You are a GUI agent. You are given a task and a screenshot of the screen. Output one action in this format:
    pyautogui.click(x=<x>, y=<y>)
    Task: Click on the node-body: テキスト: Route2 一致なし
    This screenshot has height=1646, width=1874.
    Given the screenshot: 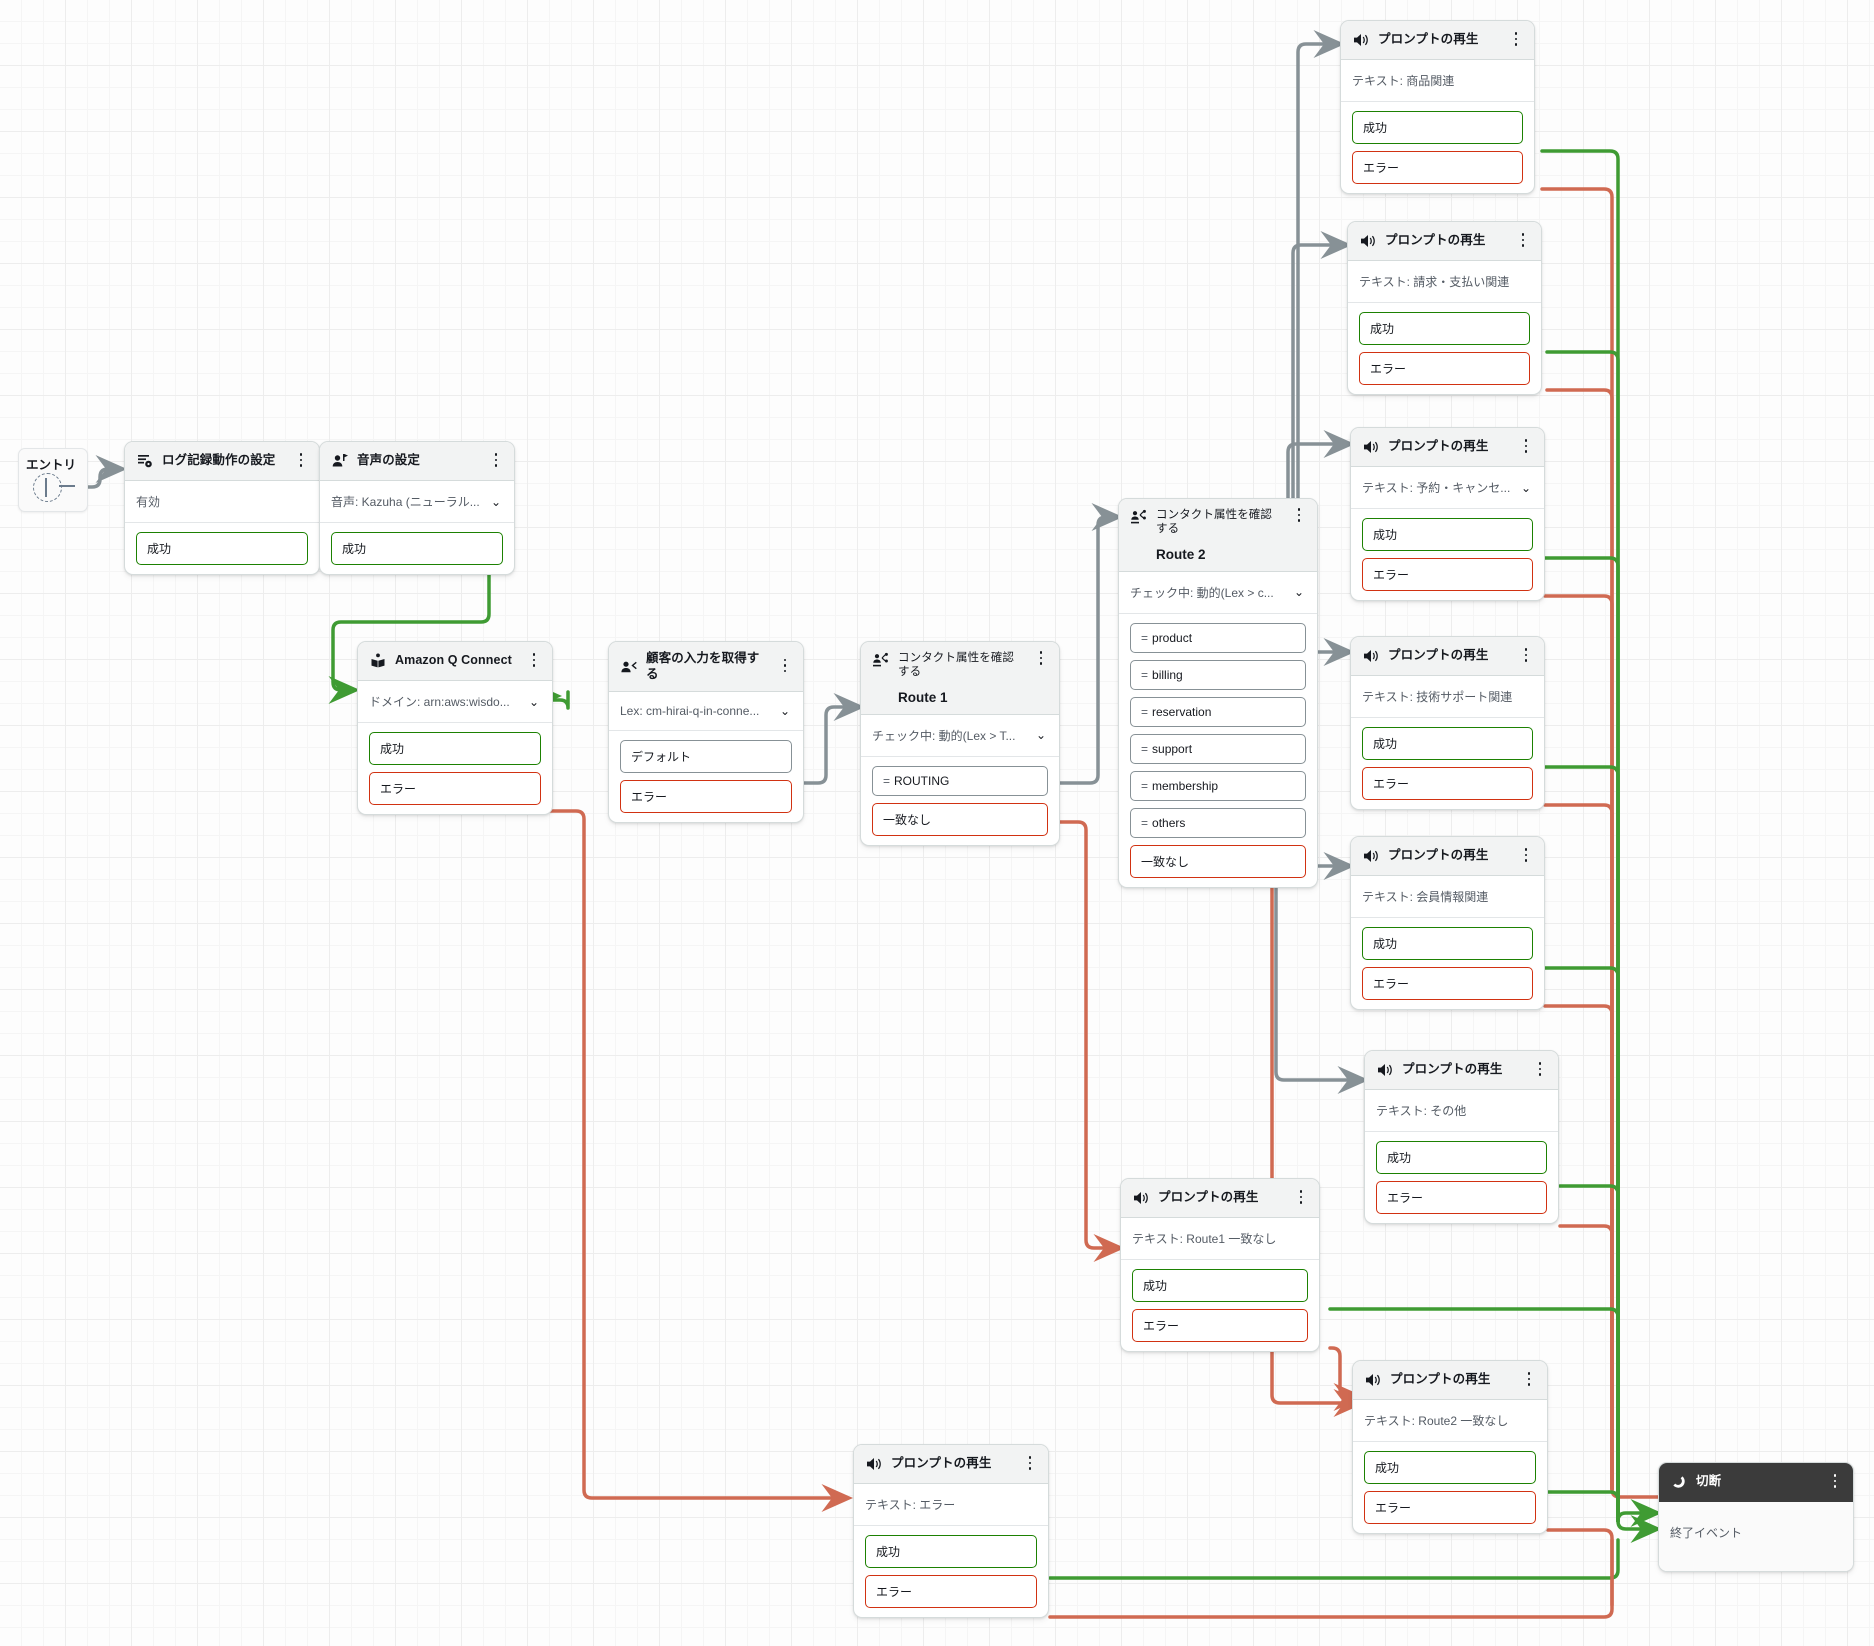 What is the action you would take?
    pyautogui.click(x=1450, y=1420)
    